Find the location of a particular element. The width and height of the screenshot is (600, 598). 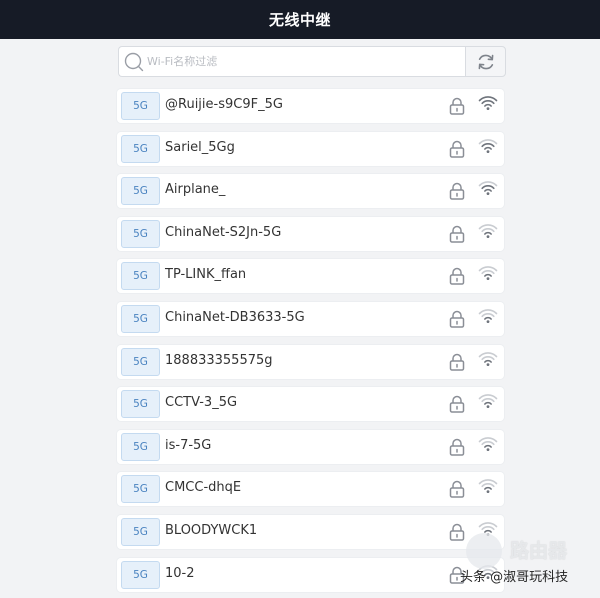

network-row: 5G CCTV-3_5G is located at coordinates (310, 404).